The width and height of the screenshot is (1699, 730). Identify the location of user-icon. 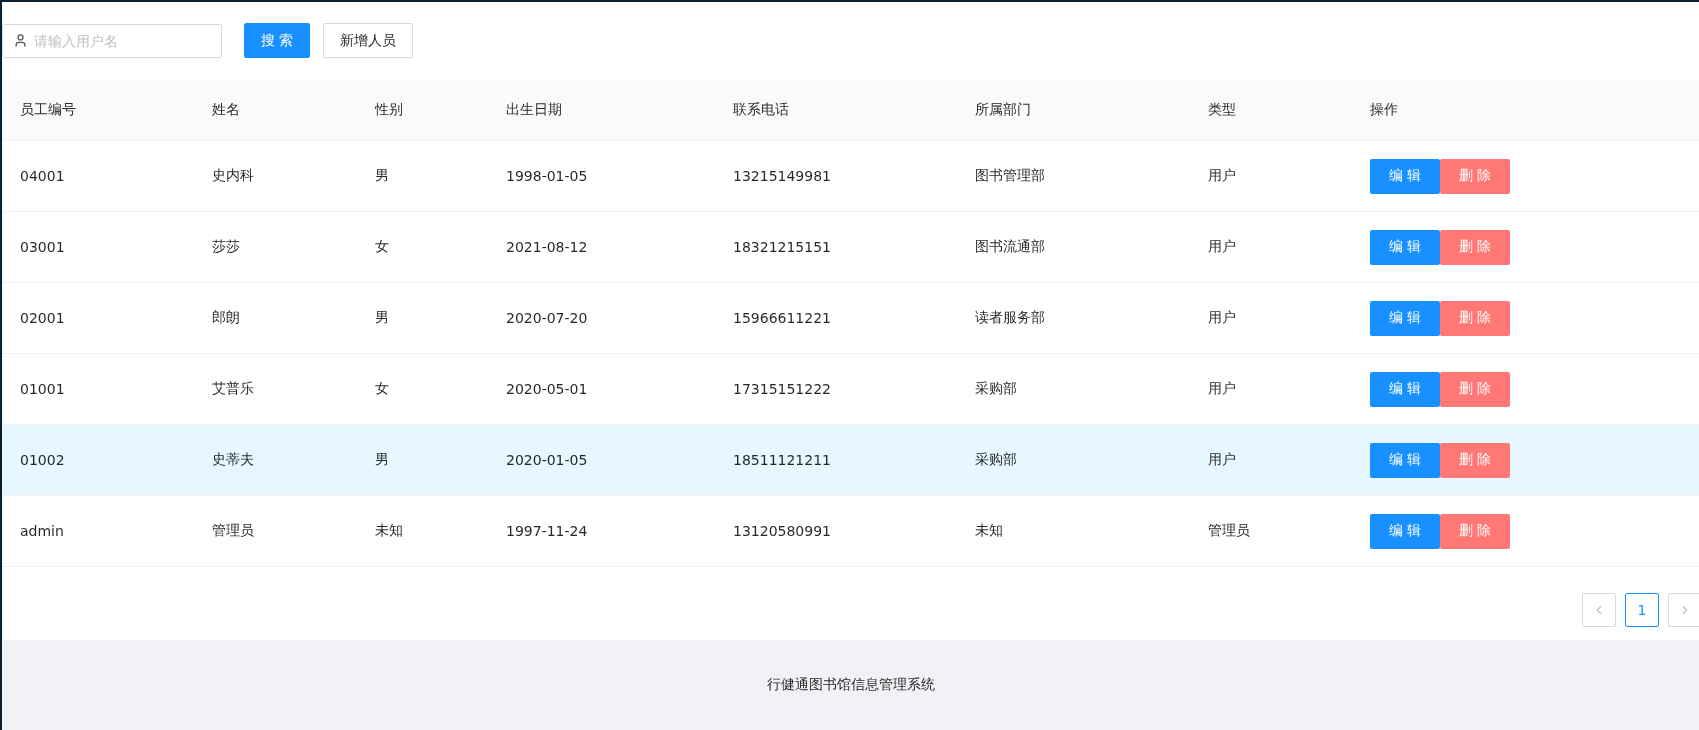
(20, 40).